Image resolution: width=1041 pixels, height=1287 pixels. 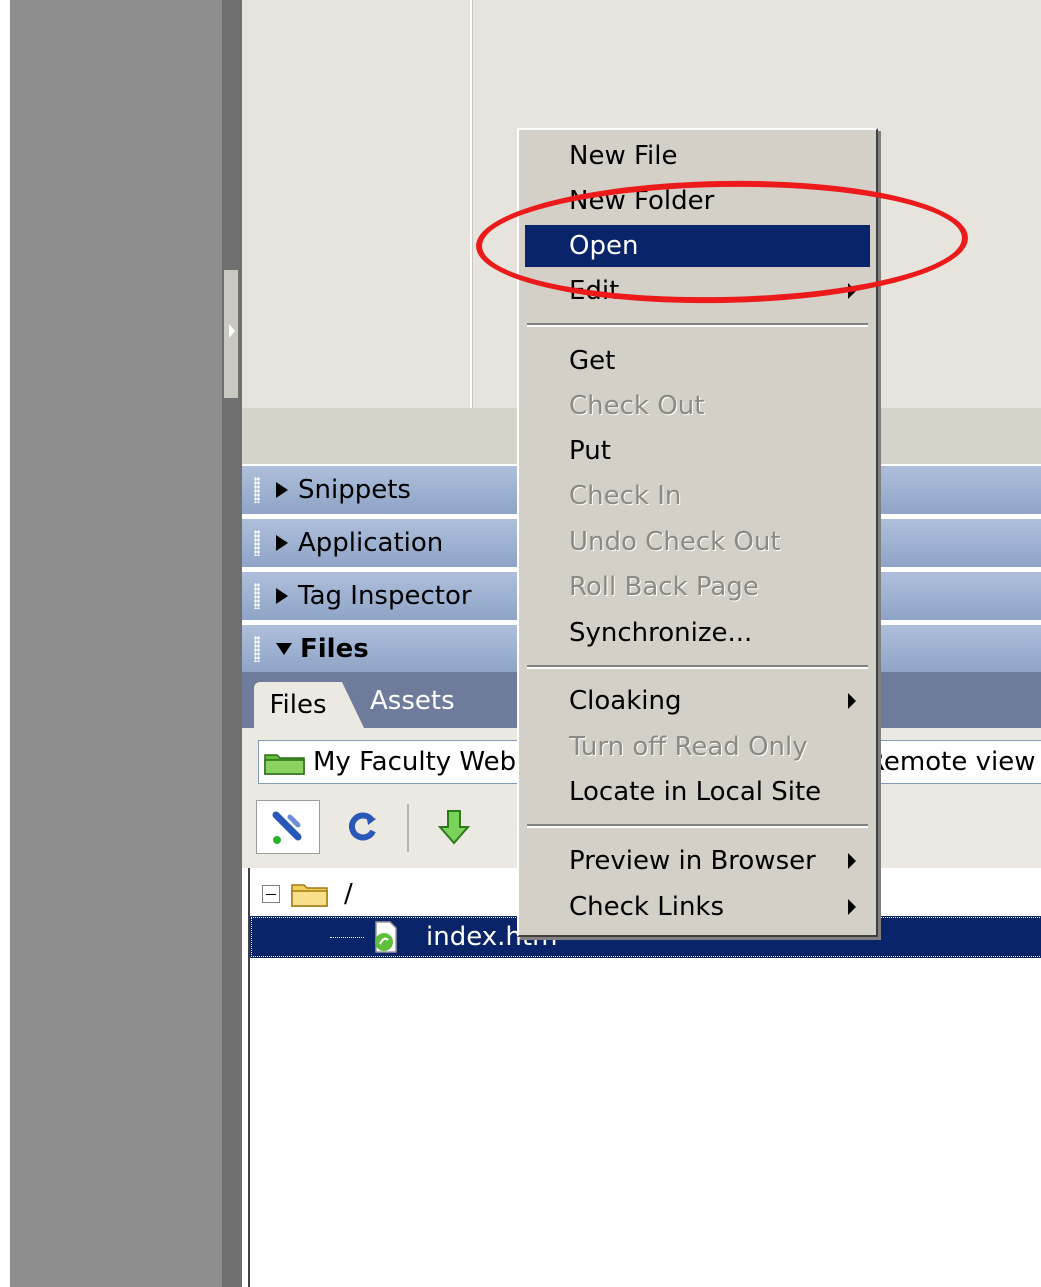 What do you see at coordinates (951, 762) in the screenshot?
I see `view-select-value: Remote view` at bounding box center [951, 762].